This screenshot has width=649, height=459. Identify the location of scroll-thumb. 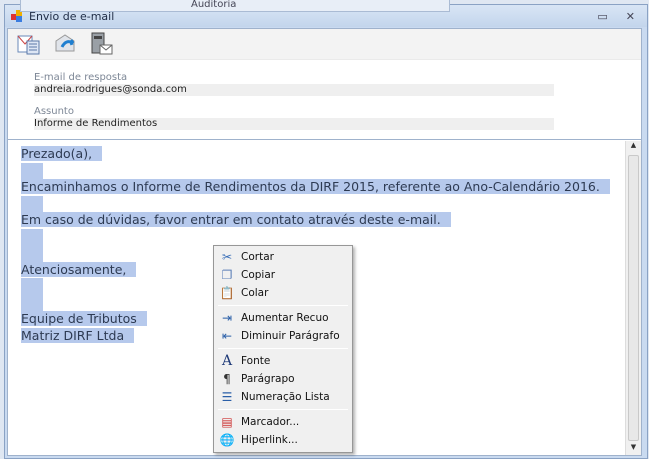
(633, 298).